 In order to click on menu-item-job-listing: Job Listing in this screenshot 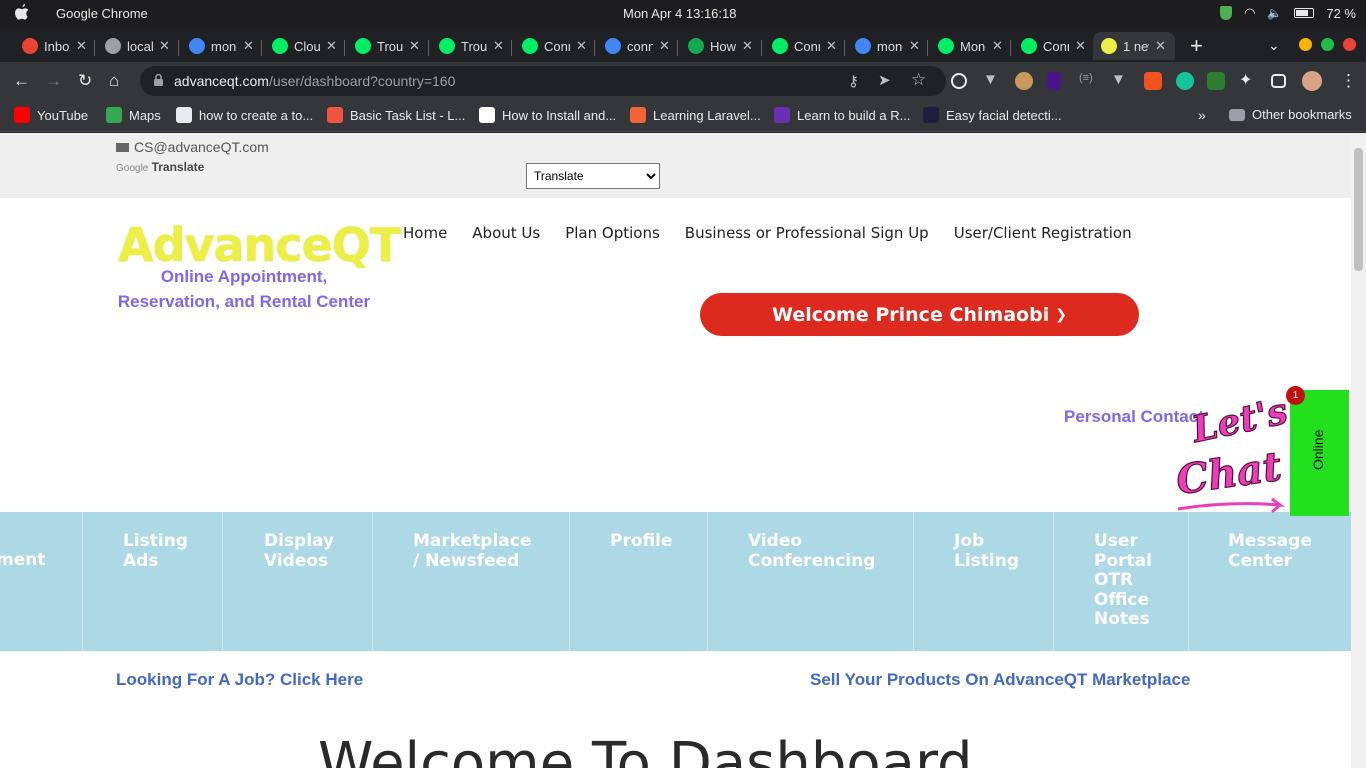, I will do `click(984, 581)`.